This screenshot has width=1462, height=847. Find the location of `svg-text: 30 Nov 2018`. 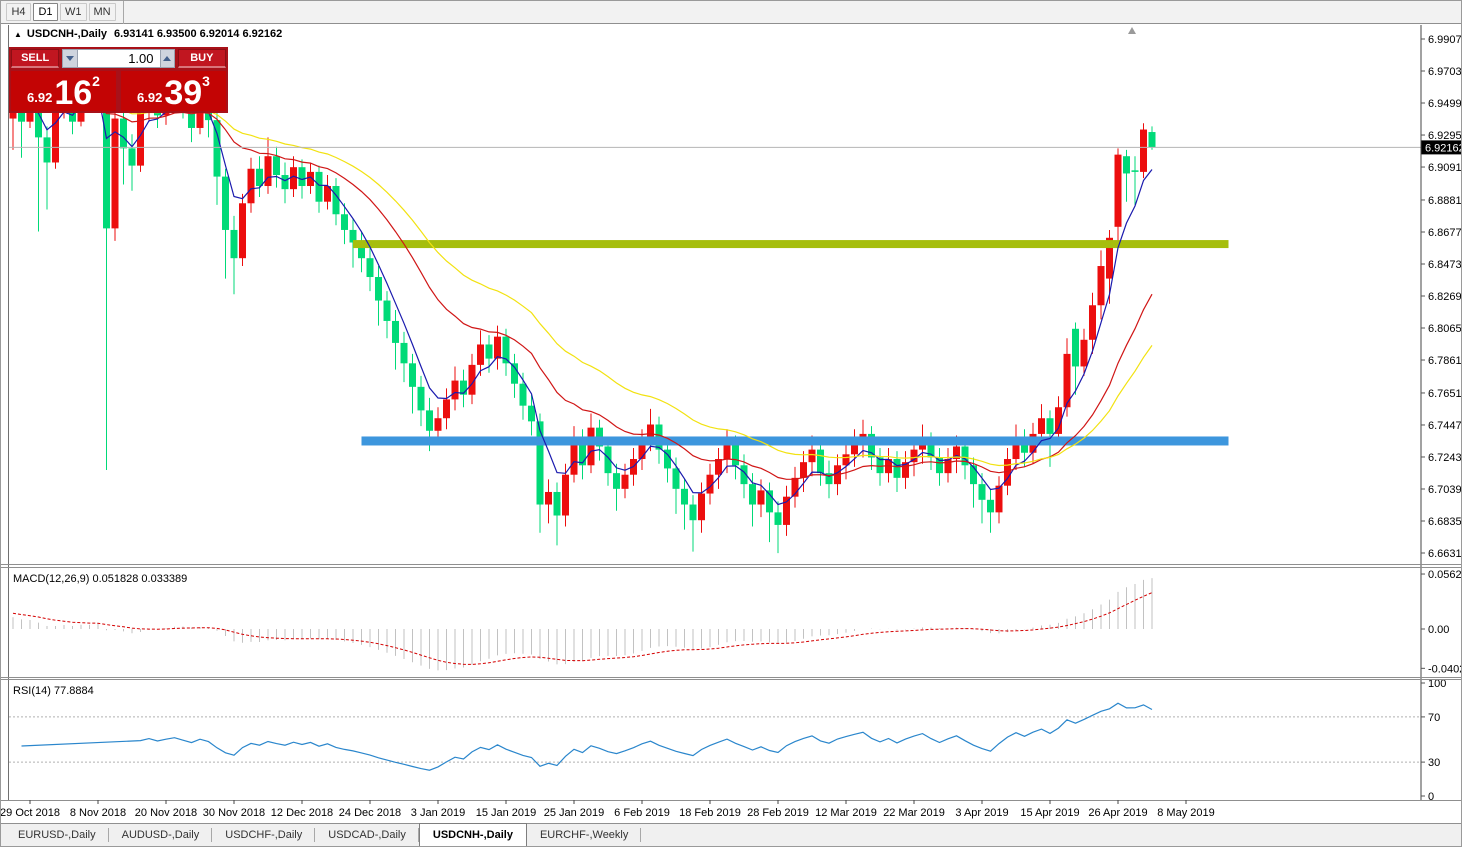

svg-text: 30 Nov 2018 is located at coordinates (234, 813).